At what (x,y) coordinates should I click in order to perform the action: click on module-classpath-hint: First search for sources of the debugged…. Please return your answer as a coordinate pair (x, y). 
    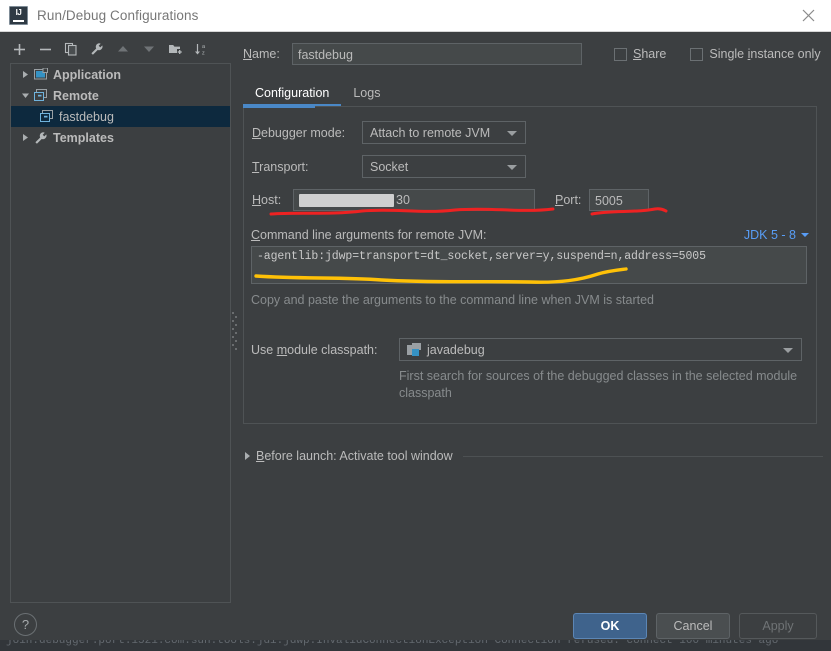
    Looking at the image, I should click on (598, 384).